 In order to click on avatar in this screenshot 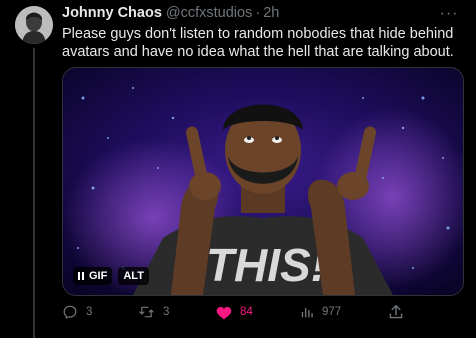, I will do `click(34, 25)`.